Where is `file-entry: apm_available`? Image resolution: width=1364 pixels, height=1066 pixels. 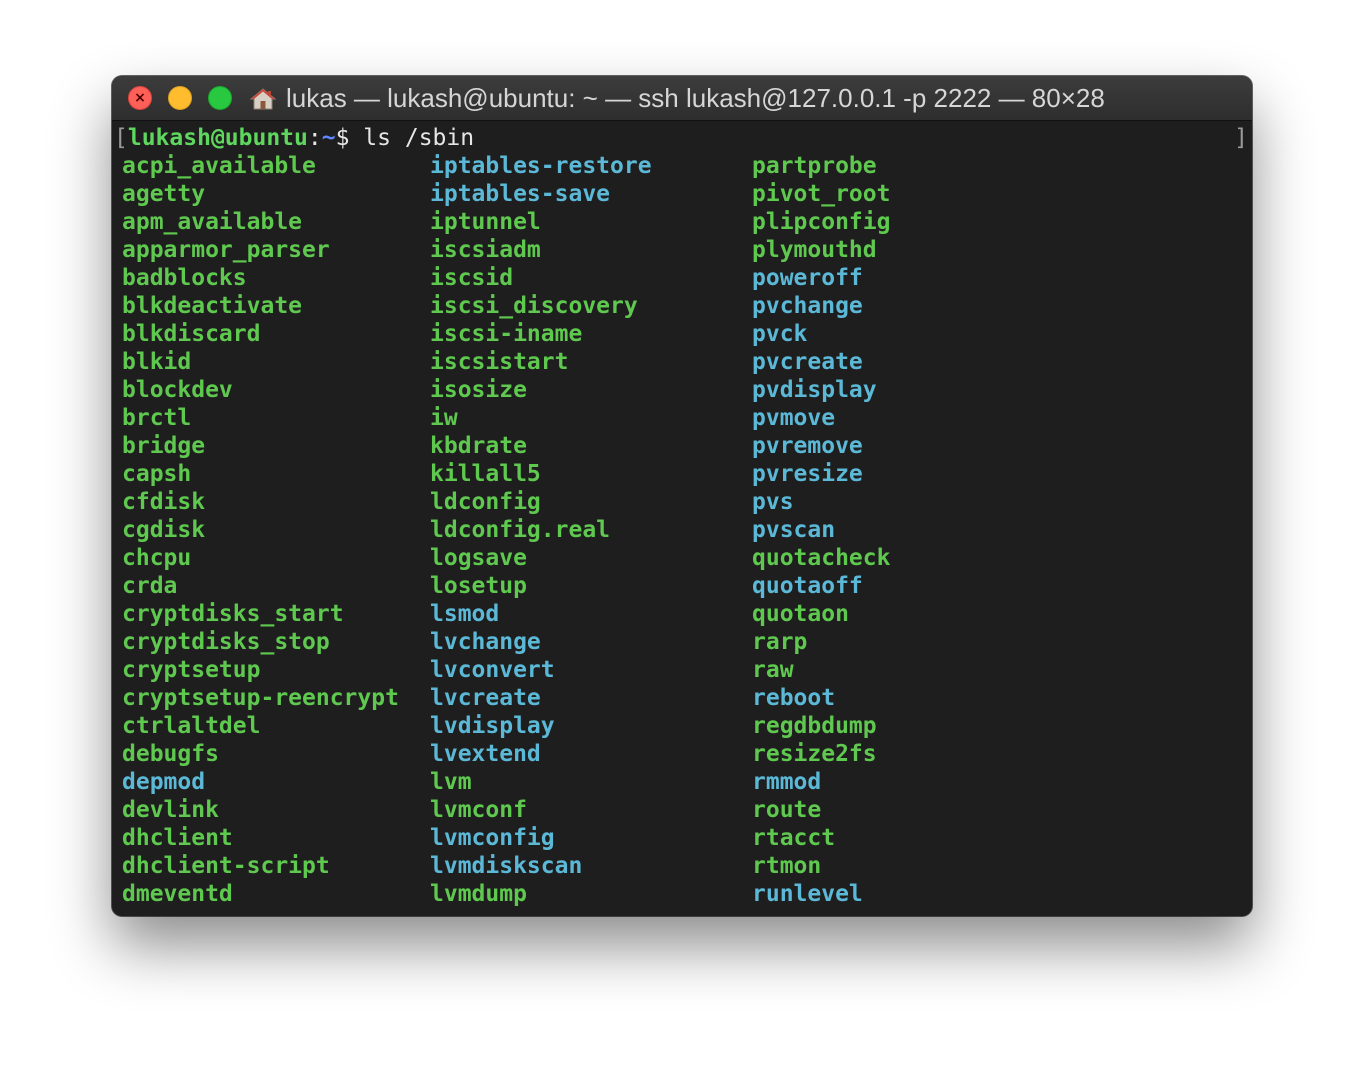
file-entry: apm_available is located at coordinates (212, 222).